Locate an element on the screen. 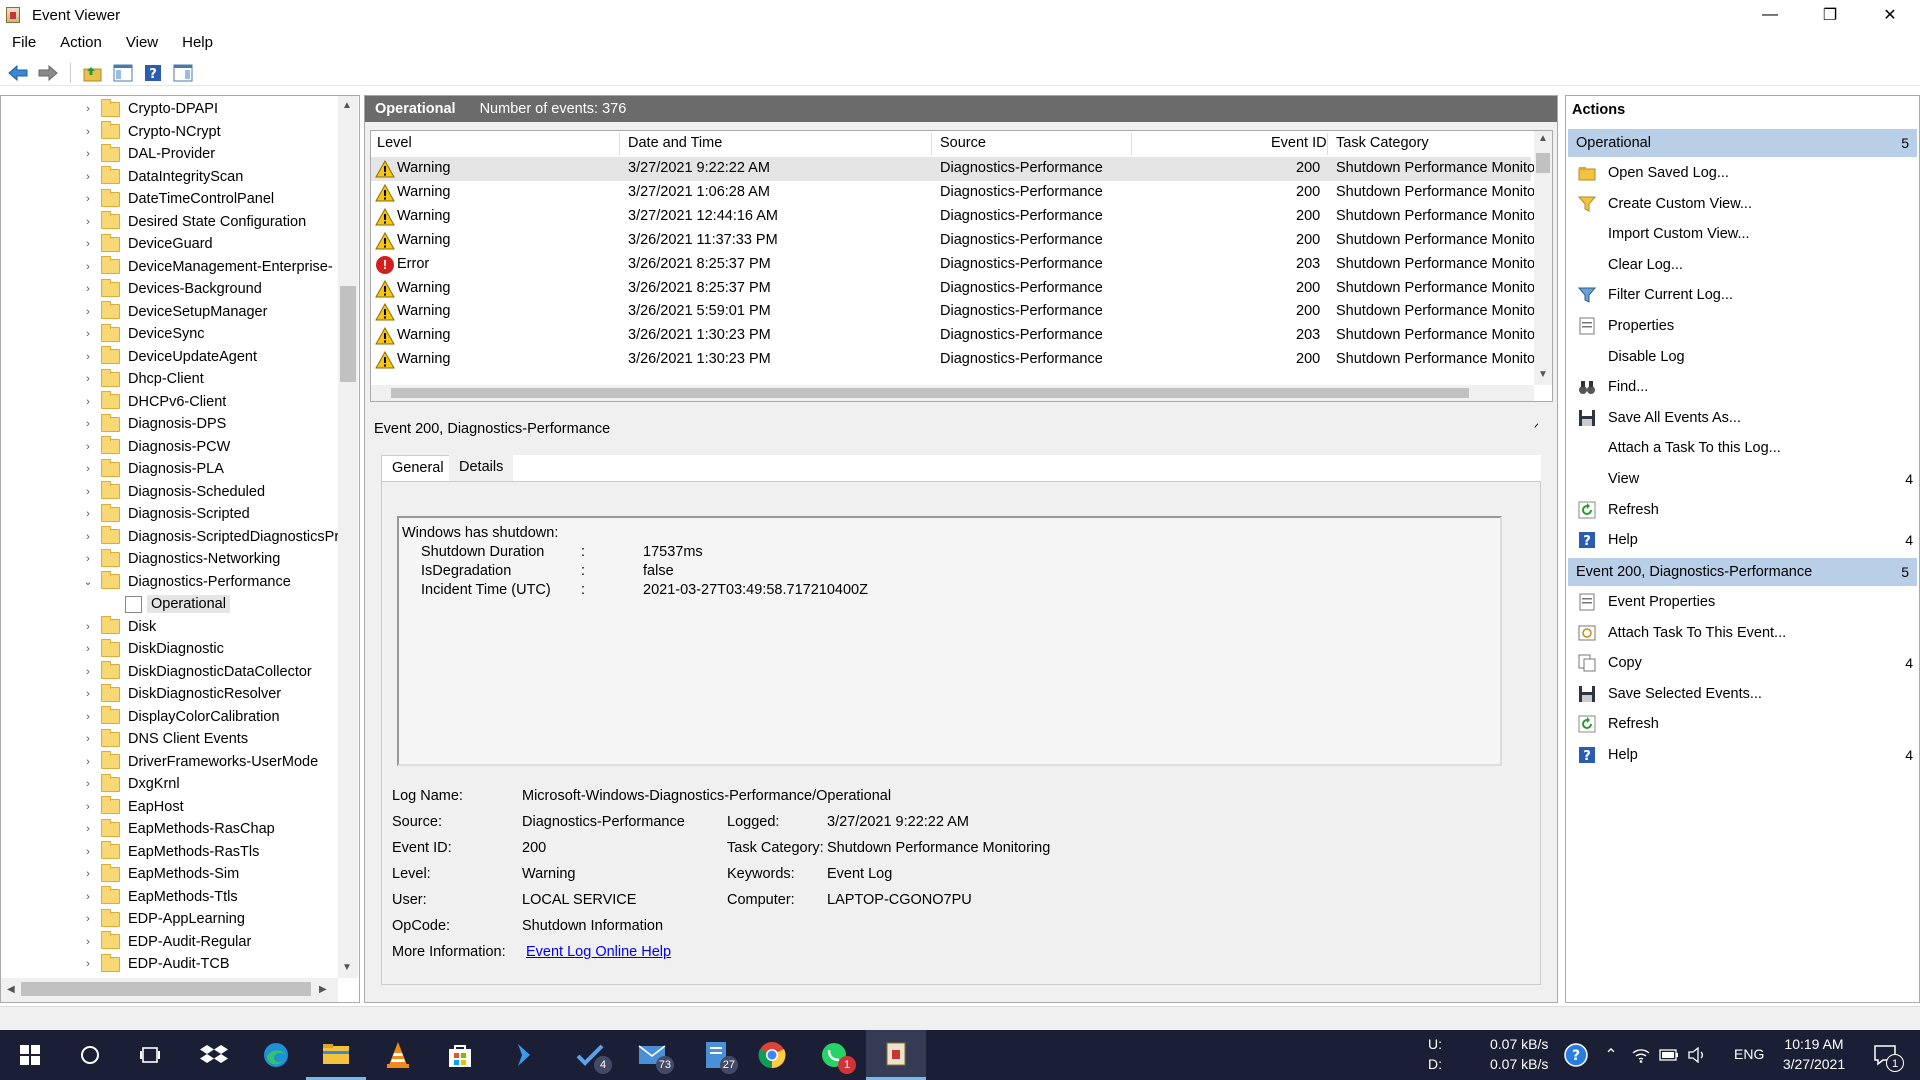 The image size is (1920, 1080). action-refresh: Refresh is located at coordinates (1742, 724).